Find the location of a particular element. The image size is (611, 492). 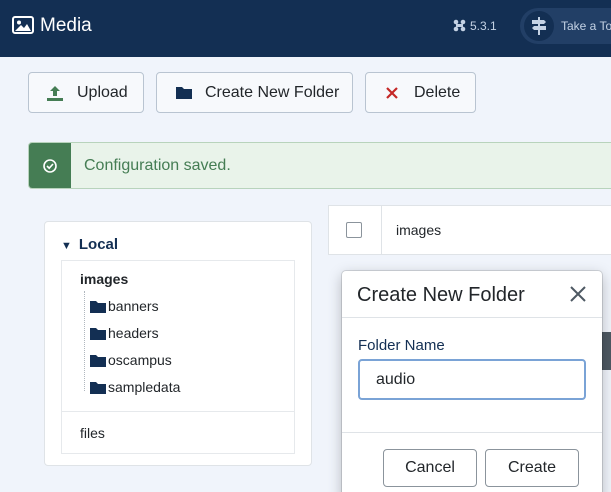

tree-item-sampledata: sampledata is located at coordinates (135, 387).